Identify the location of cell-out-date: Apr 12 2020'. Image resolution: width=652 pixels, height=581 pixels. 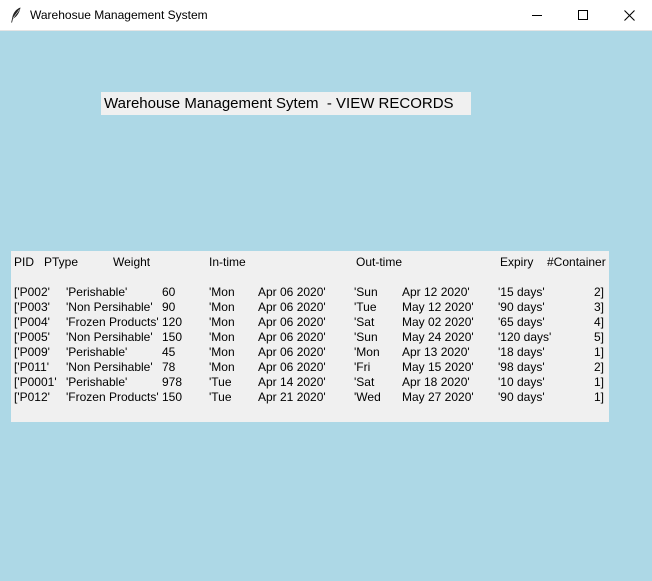
(436, 292).